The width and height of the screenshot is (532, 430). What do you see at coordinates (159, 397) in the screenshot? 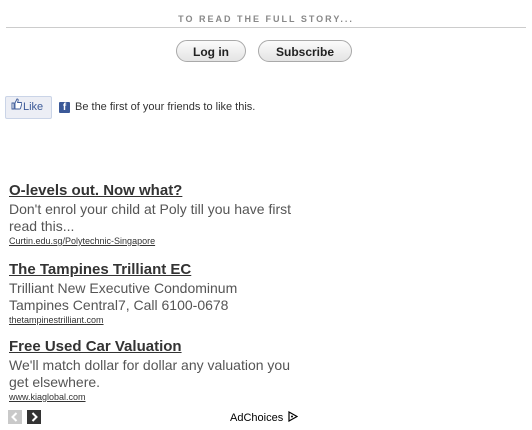
I see `ad-url-link: www.kiaglobal.com` at bounding box center [159, 397].